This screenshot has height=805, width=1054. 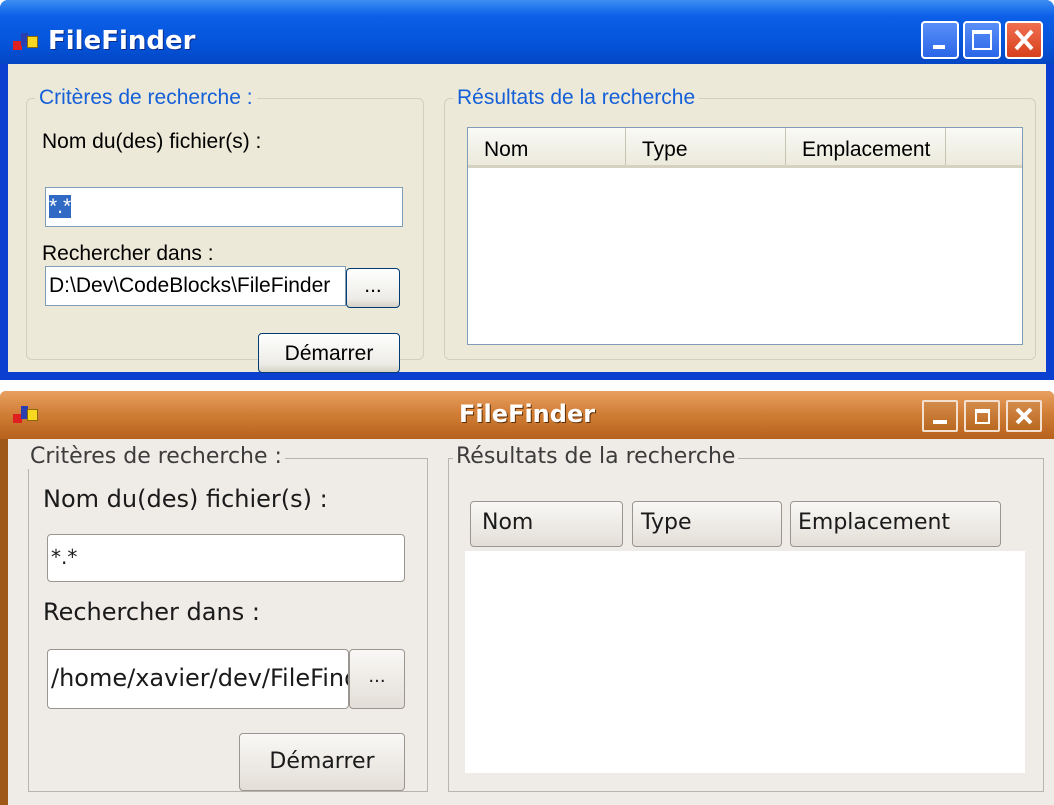 I want to click on results-list: Nom Type Emplacement, so click(x=745, y=236).